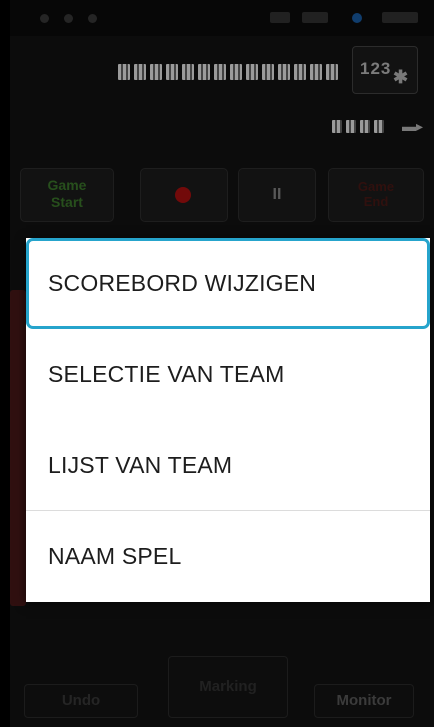 The width and height of the screenshot is (434, 727). Describe the element at coordinates (140, 465) in the screenshot. I see `menu-item-label: LIJST VAN TEAM` at that location.